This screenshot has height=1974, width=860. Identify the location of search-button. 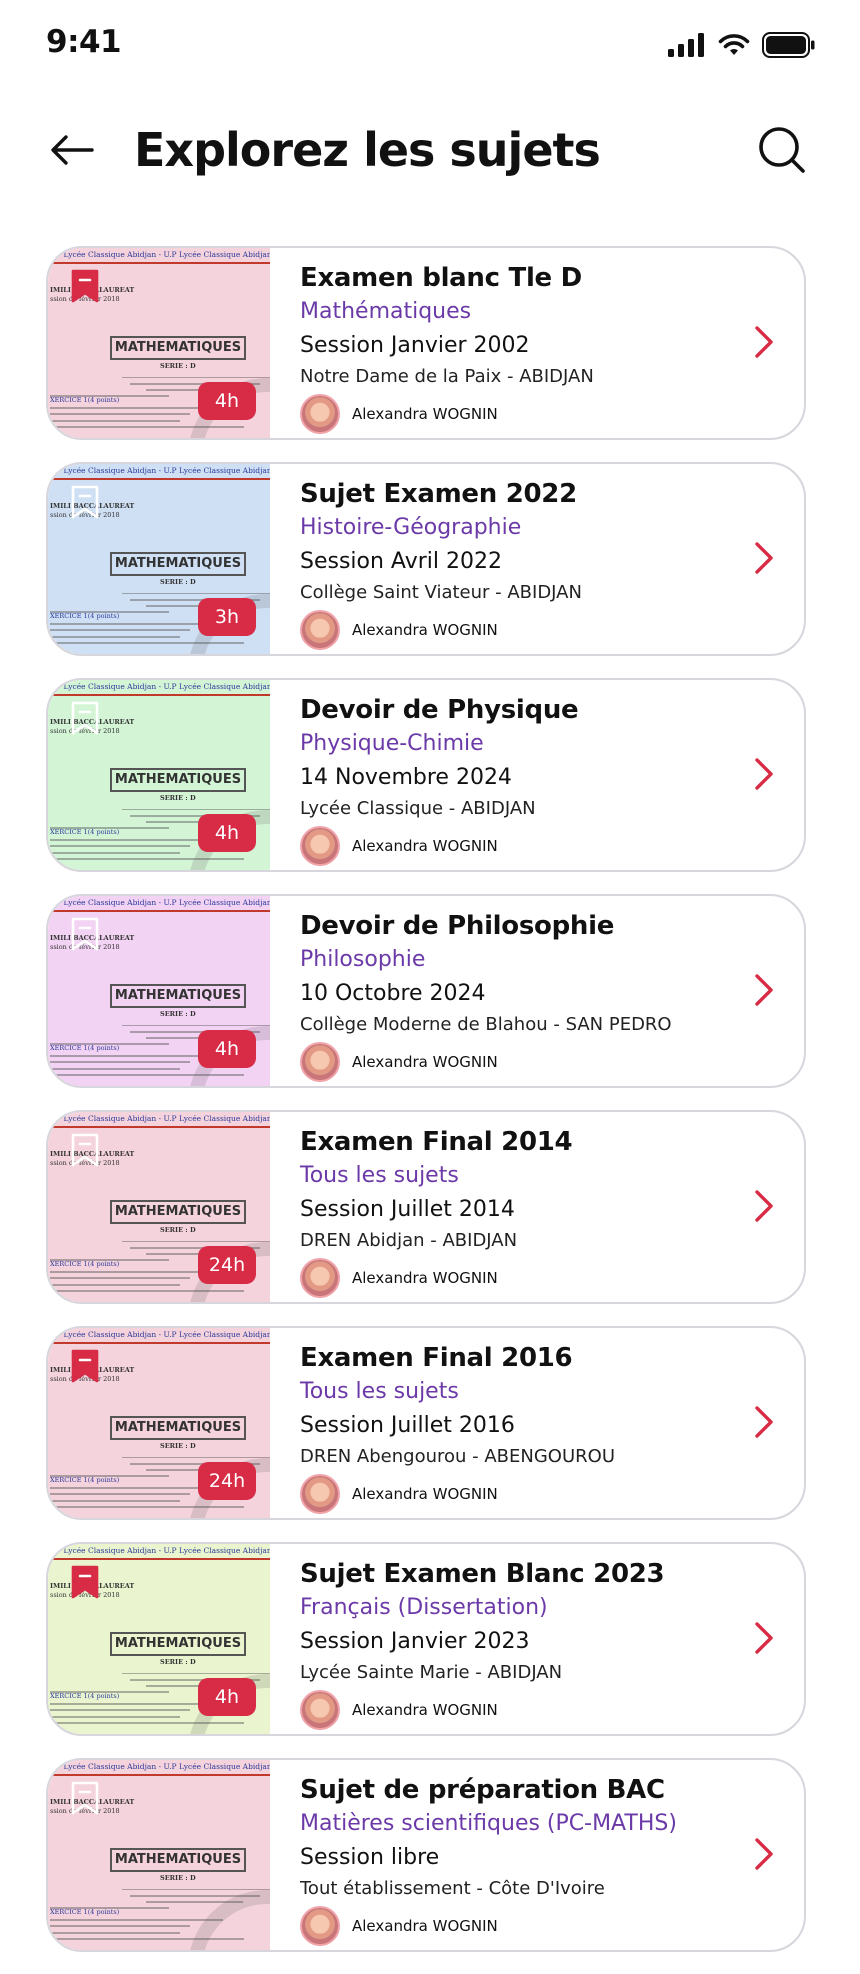
(782, 150).